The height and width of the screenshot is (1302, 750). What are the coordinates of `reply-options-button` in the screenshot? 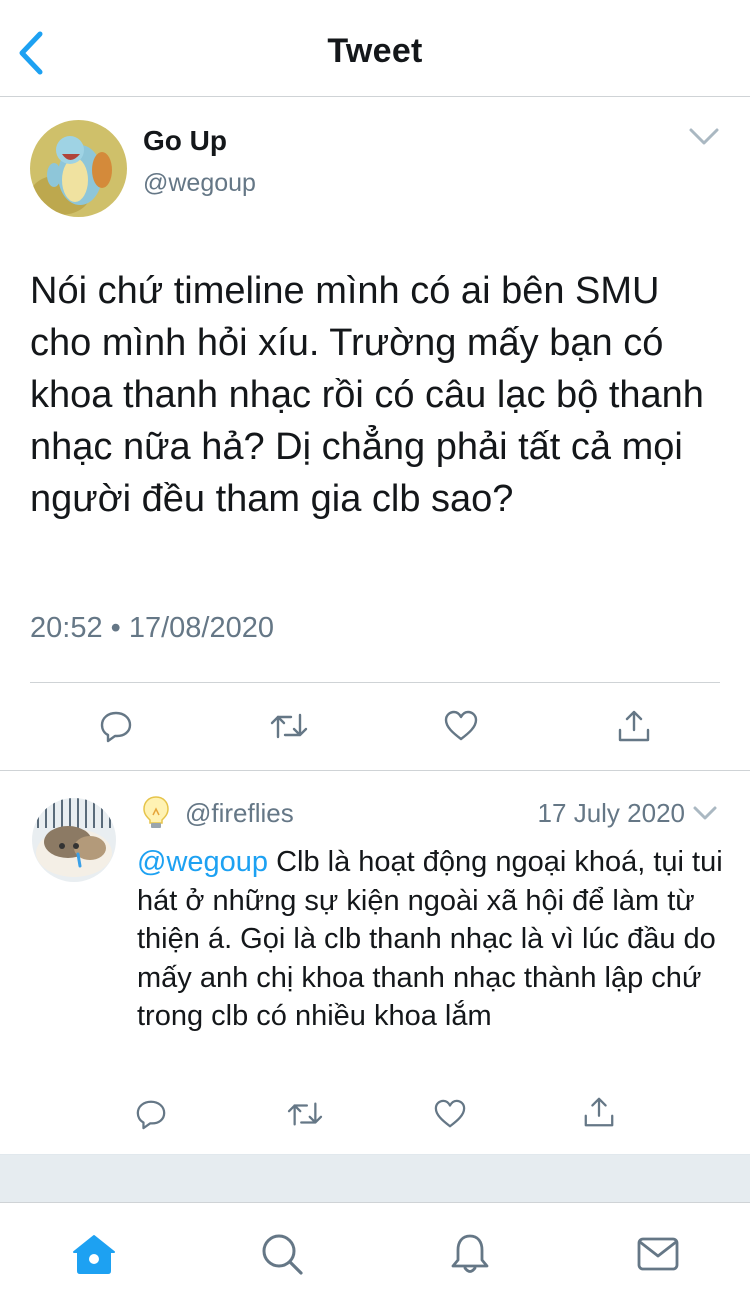 It's located at (705, 813).